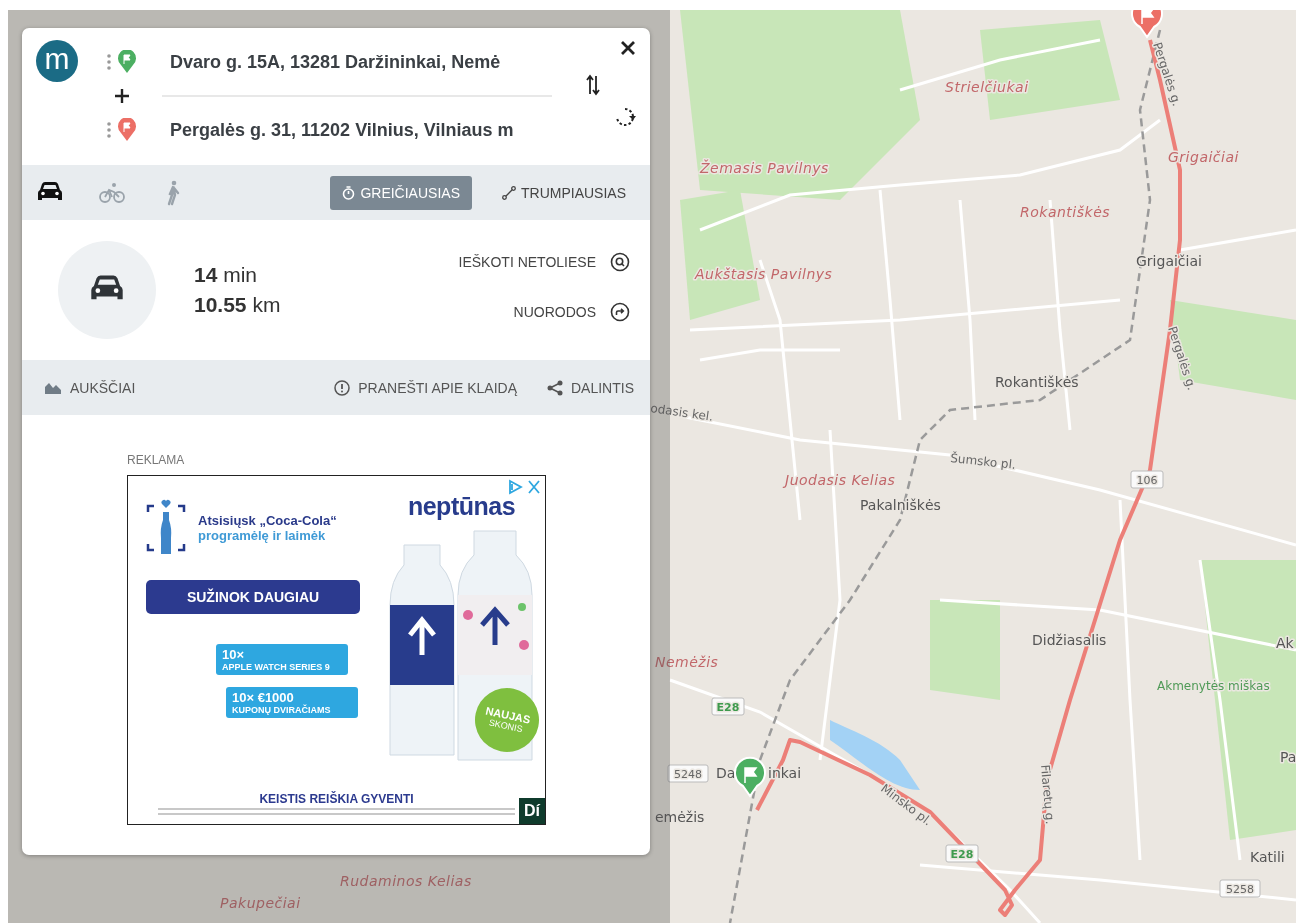 The height and width of the screenshot is (923, 1304). Describe the element at coordinates (335, 62) in the screenshot. I see `origin-field: Dvaro g. 15A, 13281 Daržininkai, Nemė` at that location.